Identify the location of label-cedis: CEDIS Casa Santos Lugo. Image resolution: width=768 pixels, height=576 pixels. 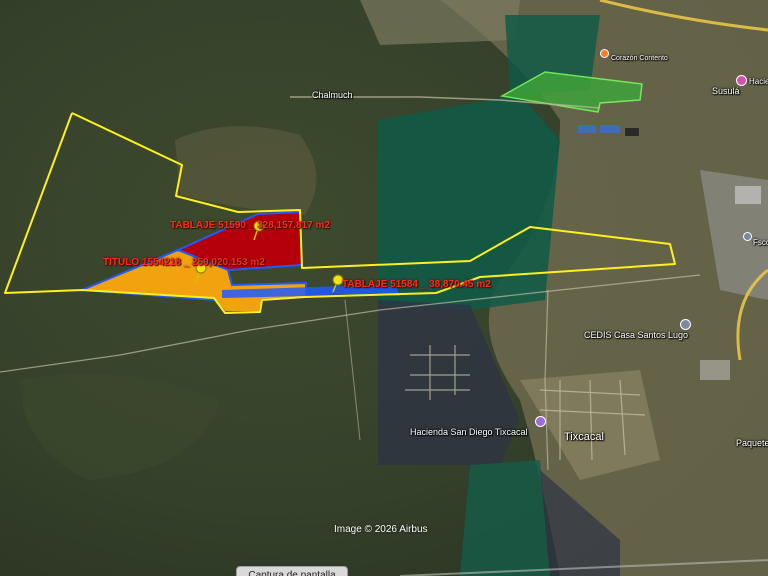
(636, 335).